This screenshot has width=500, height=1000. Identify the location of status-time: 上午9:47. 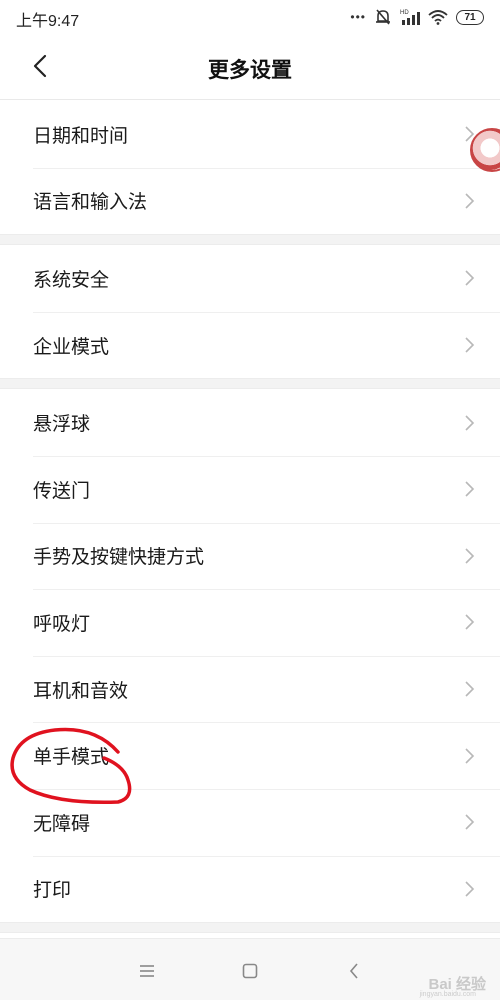
(48, 21).